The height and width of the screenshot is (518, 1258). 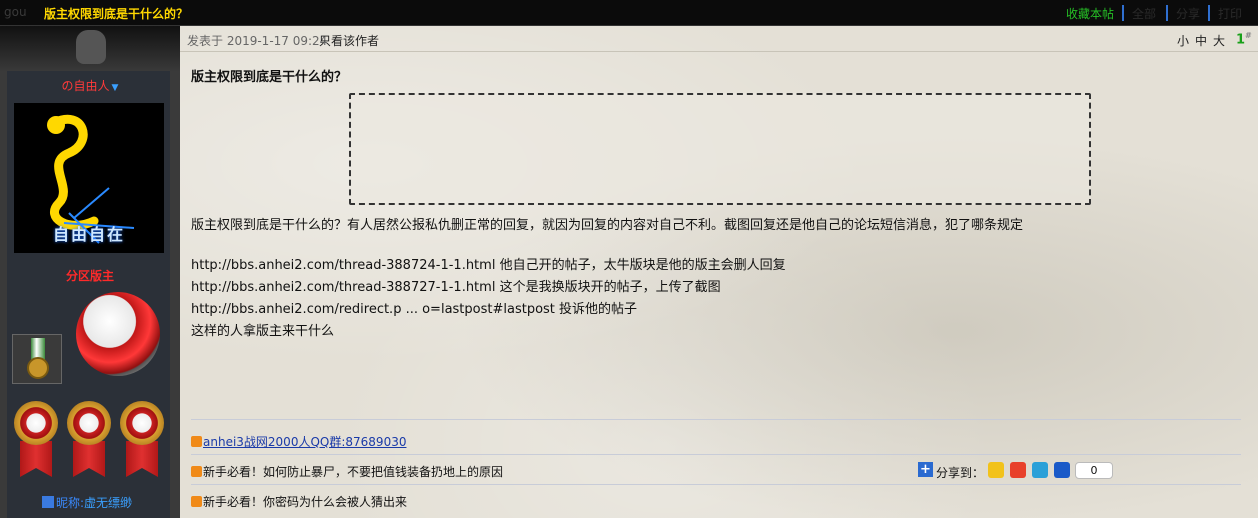 I want to click on author-sidebar: の自由人 ▼ 自由自在 分区版主 昵称:虚无缥缈, so click(x=90, y=272).